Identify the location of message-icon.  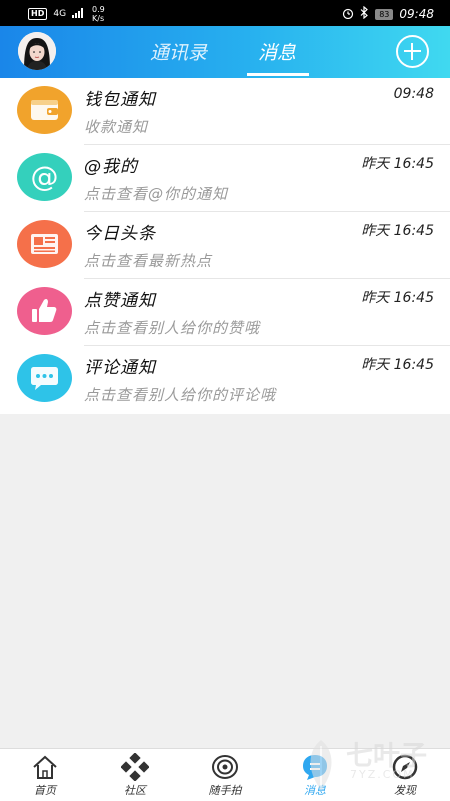
(315, 767).